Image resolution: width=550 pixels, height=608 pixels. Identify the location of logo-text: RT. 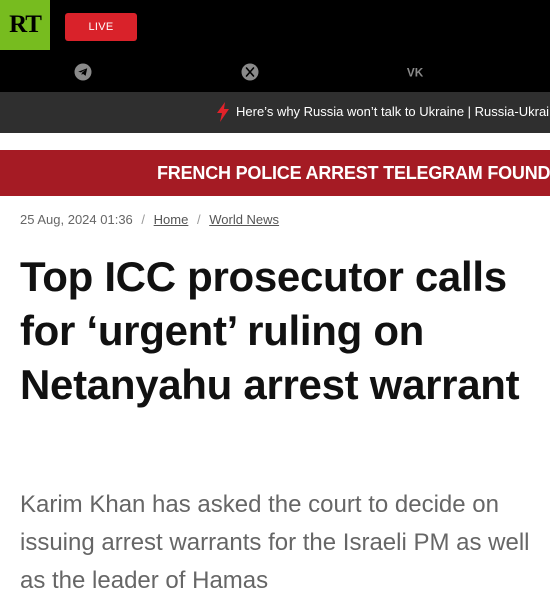
(25, 24).